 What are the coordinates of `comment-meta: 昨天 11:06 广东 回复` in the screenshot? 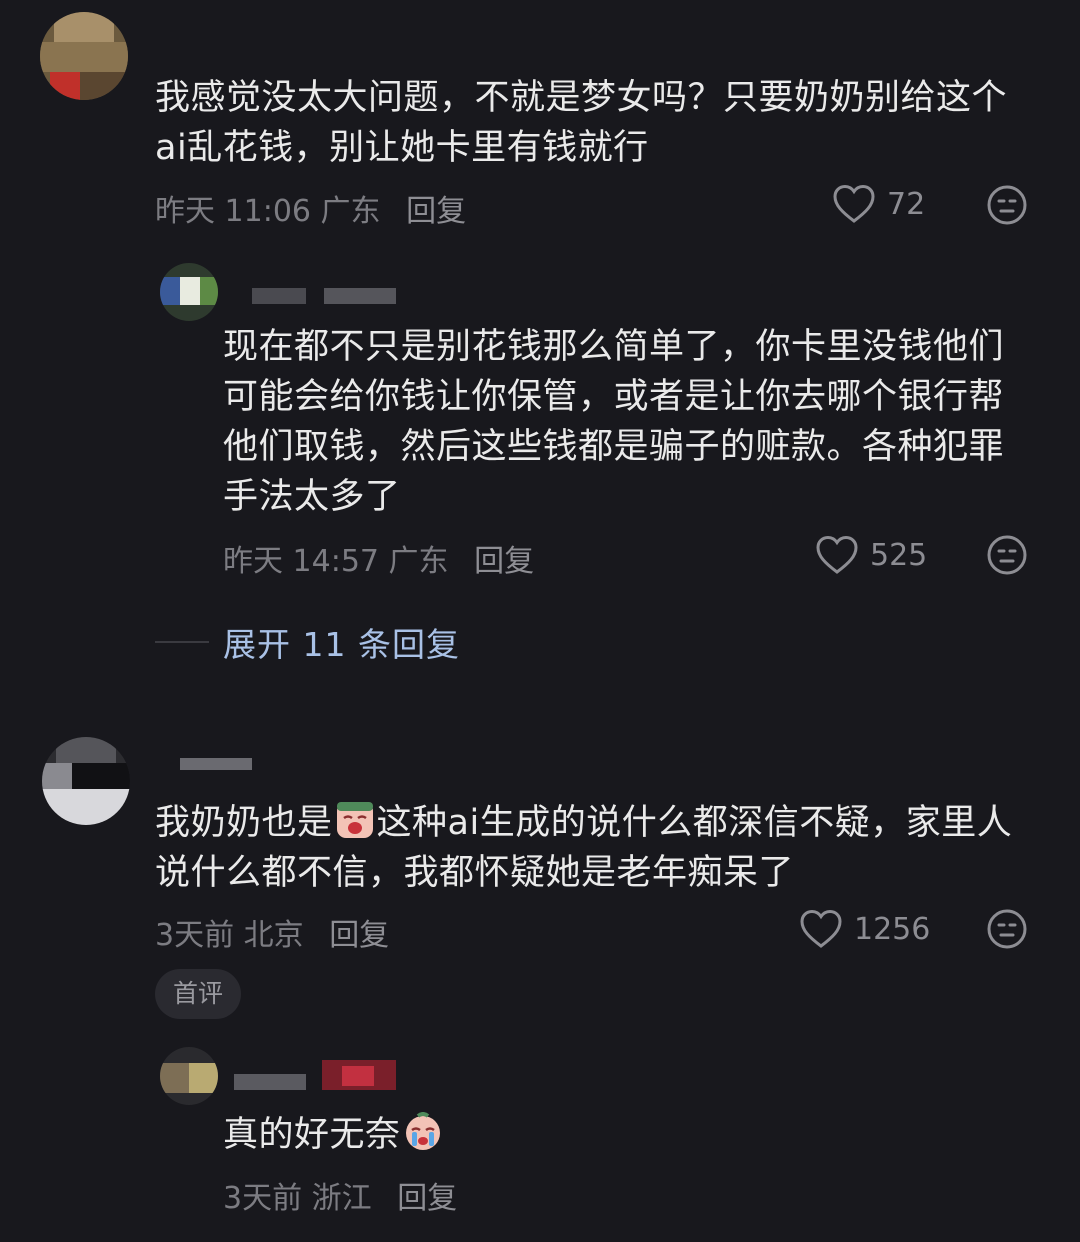 It's located at (310, 208).